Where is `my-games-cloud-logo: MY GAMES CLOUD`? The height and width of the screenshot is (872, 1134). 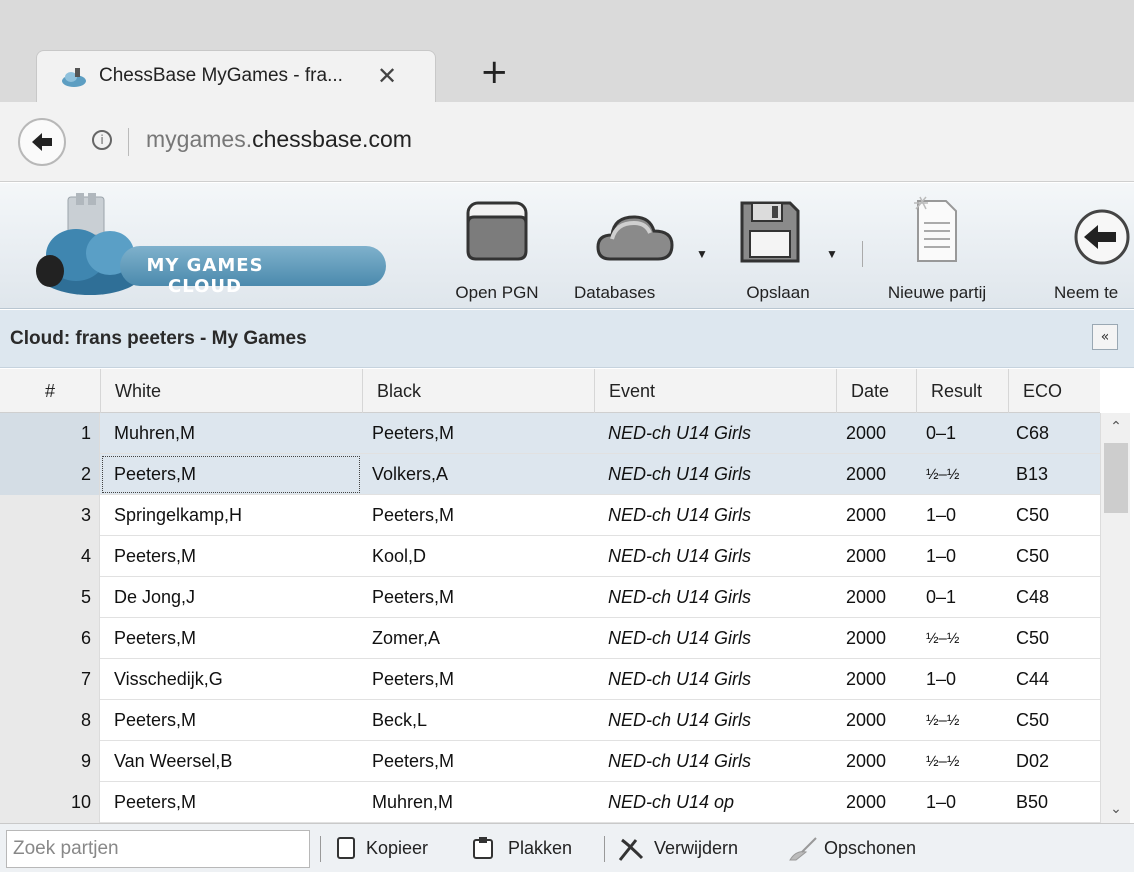
my-games-cloud-logo: MY GAMES CLOUD is located at coordinates (208, 245).